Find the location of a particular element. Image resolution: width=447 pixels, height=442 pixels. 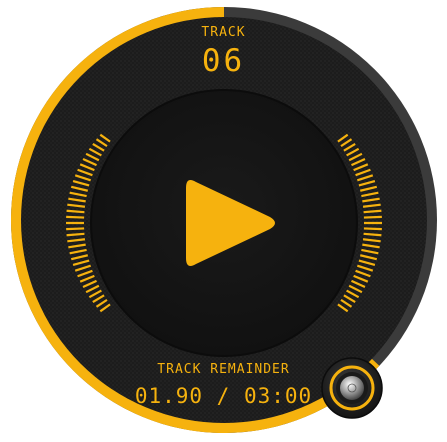

track-number: 06 is located at coordinates (223, 61).